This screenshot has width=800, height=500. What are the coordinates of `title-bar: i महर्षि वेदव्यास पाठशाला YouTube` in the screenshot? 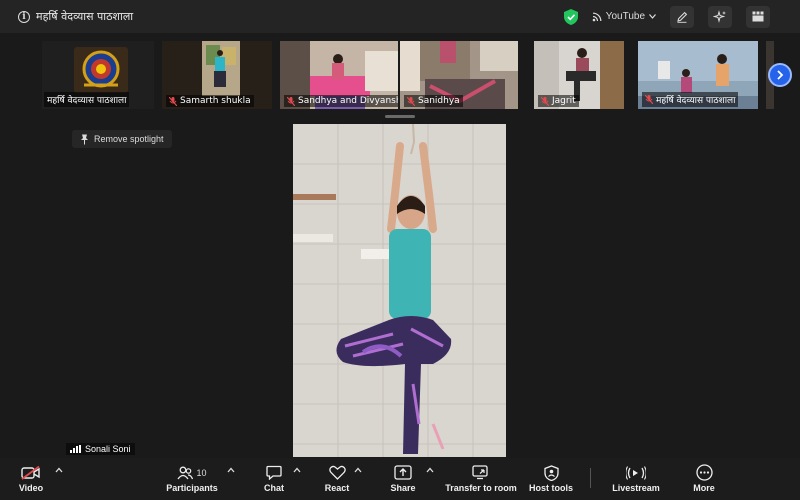 It's located at (400, 16).